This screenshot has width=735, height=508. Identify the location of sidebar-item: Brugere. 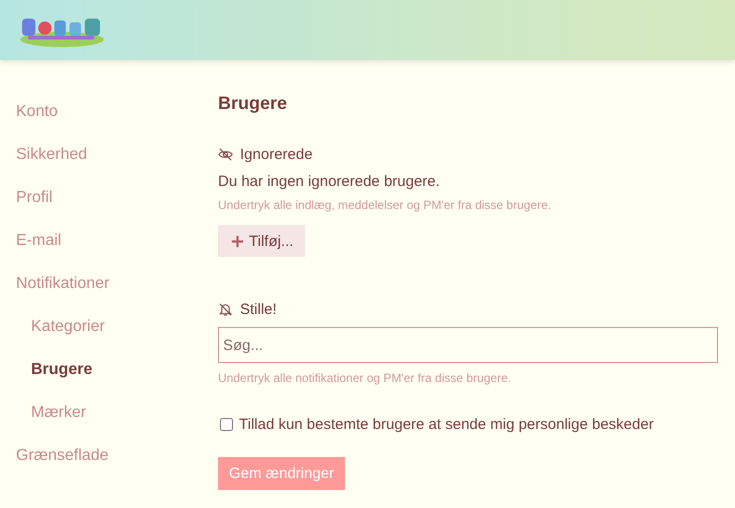
(61, 367).